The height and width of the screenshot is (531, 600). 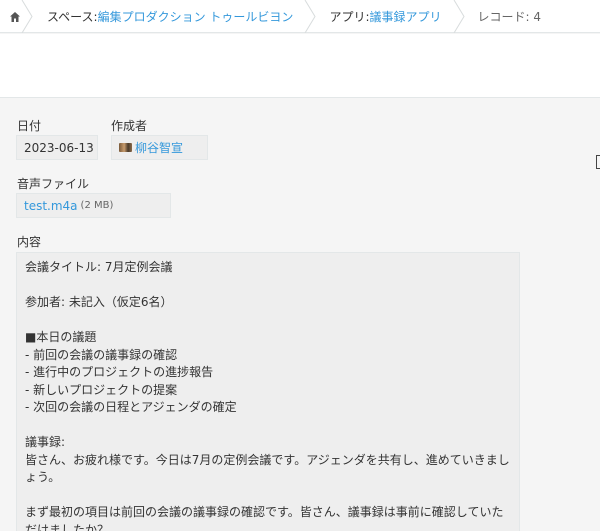 I want to click on content-line: - 前回の会議の議事録の確認, so click(x=101, y=354).